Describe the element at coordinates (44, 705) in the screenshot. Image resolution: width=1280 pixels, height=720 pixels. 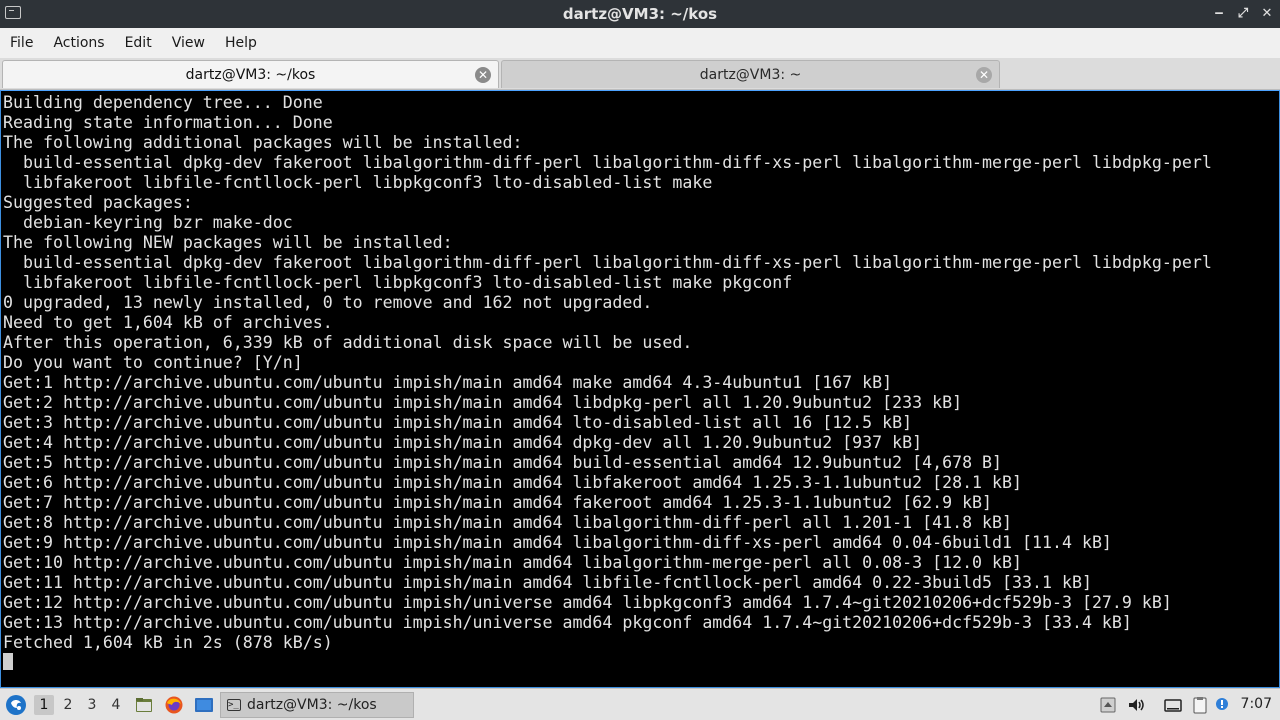
I see `workspace-1: 1` at that location.